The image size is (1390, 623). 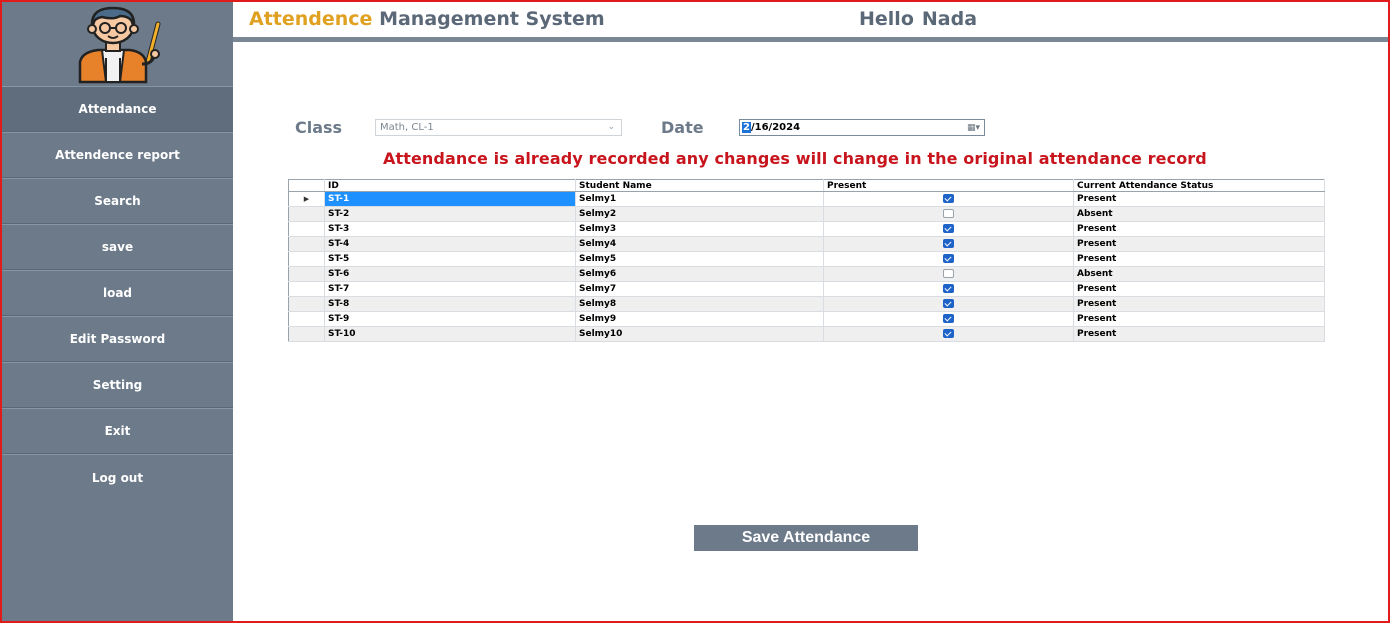 I want to click on calendar-dropdown-icon: ▦▾, so click(x=973, y=128).